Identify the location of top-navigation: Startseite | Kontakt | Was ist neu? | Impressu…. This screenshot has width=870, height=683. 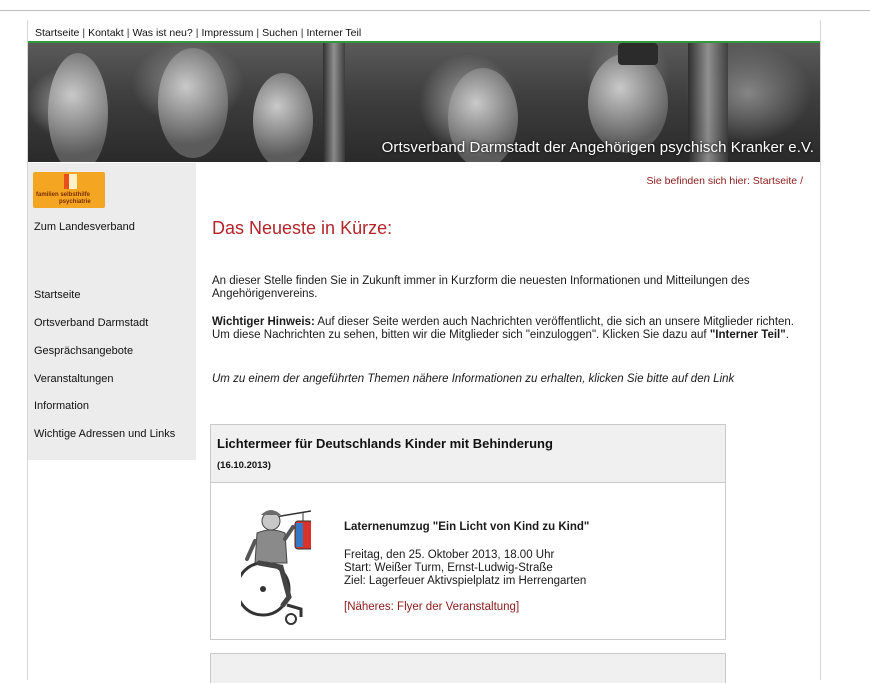
(424, 31).